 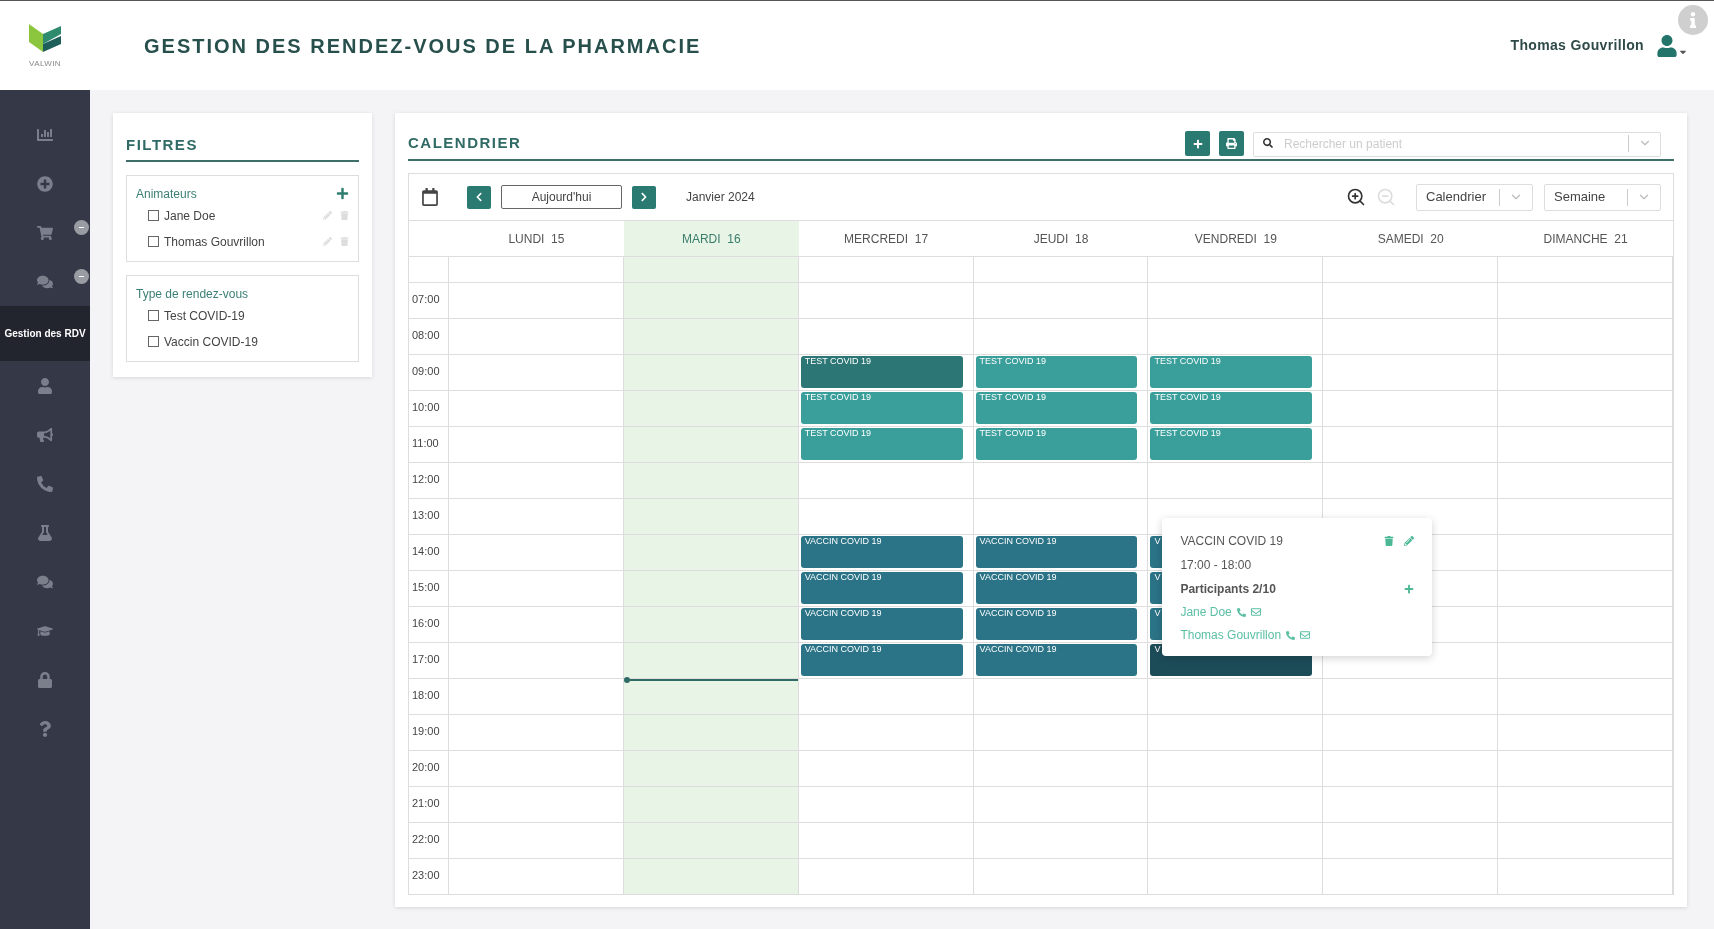 What do you see at coordinates (1389, 541) in the screenshot?
I see `delete-icon` at bounding box center [1389, 541].